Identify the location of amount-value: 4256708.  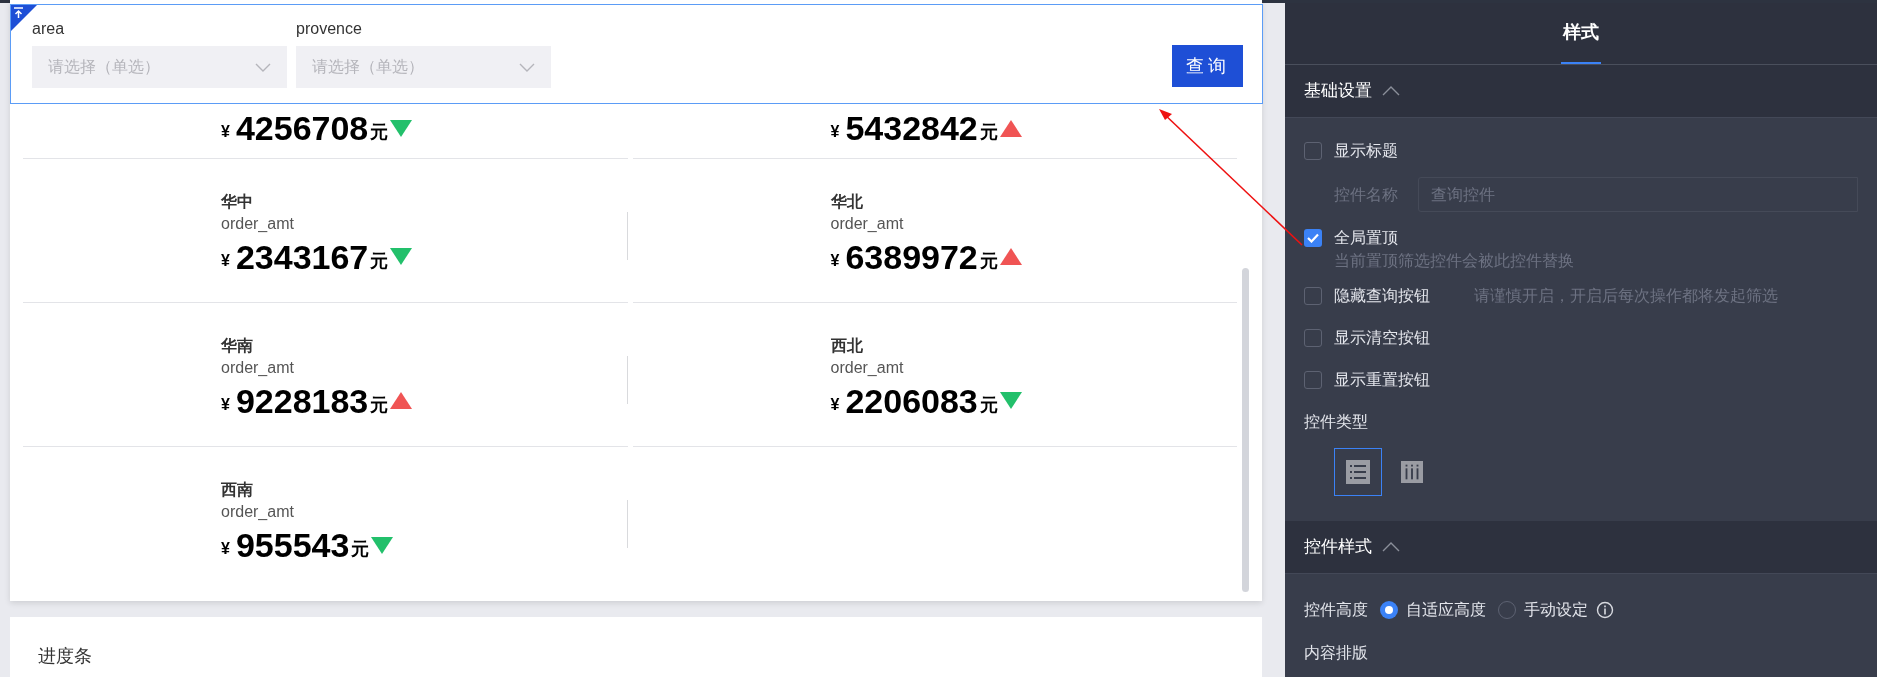
(302, 128).